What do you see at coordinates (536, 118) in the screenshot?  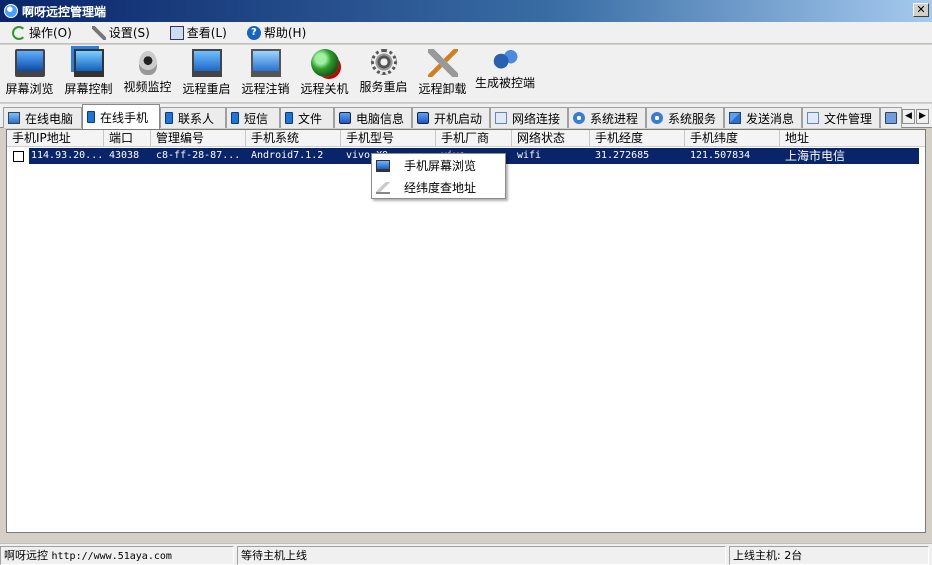 I see `tab-network-label: 网络连接` at bounding box center [536, 118].